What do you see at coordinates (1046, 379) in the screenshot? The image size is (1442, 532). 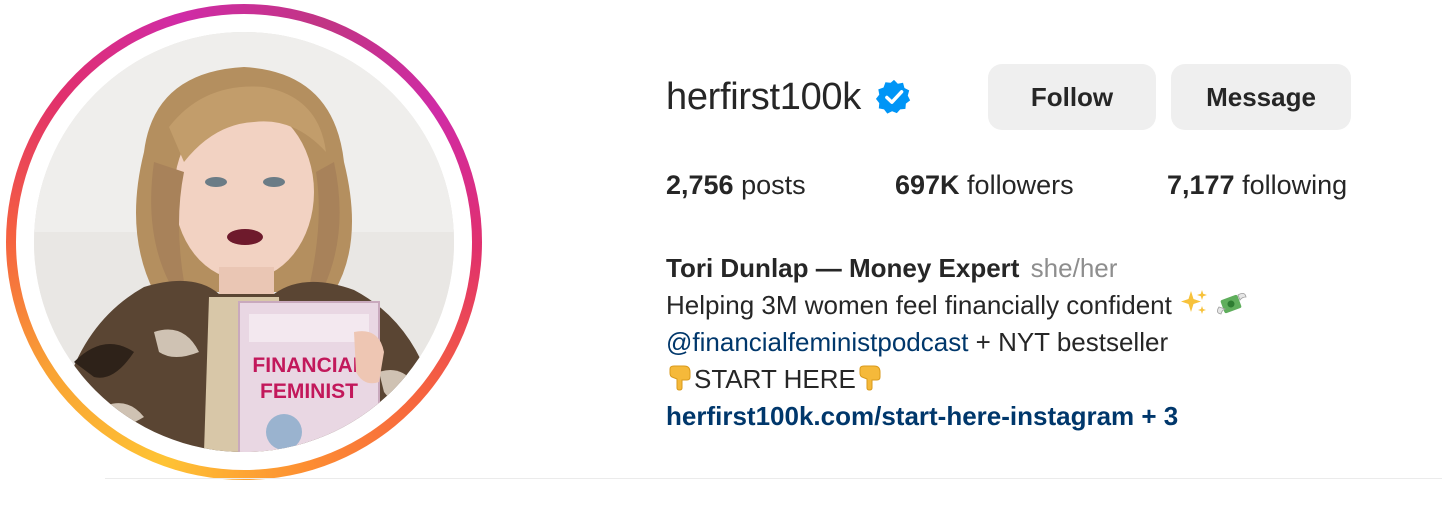 I see `bio-line-3: START HERE` at bounding box center [1046, 379].